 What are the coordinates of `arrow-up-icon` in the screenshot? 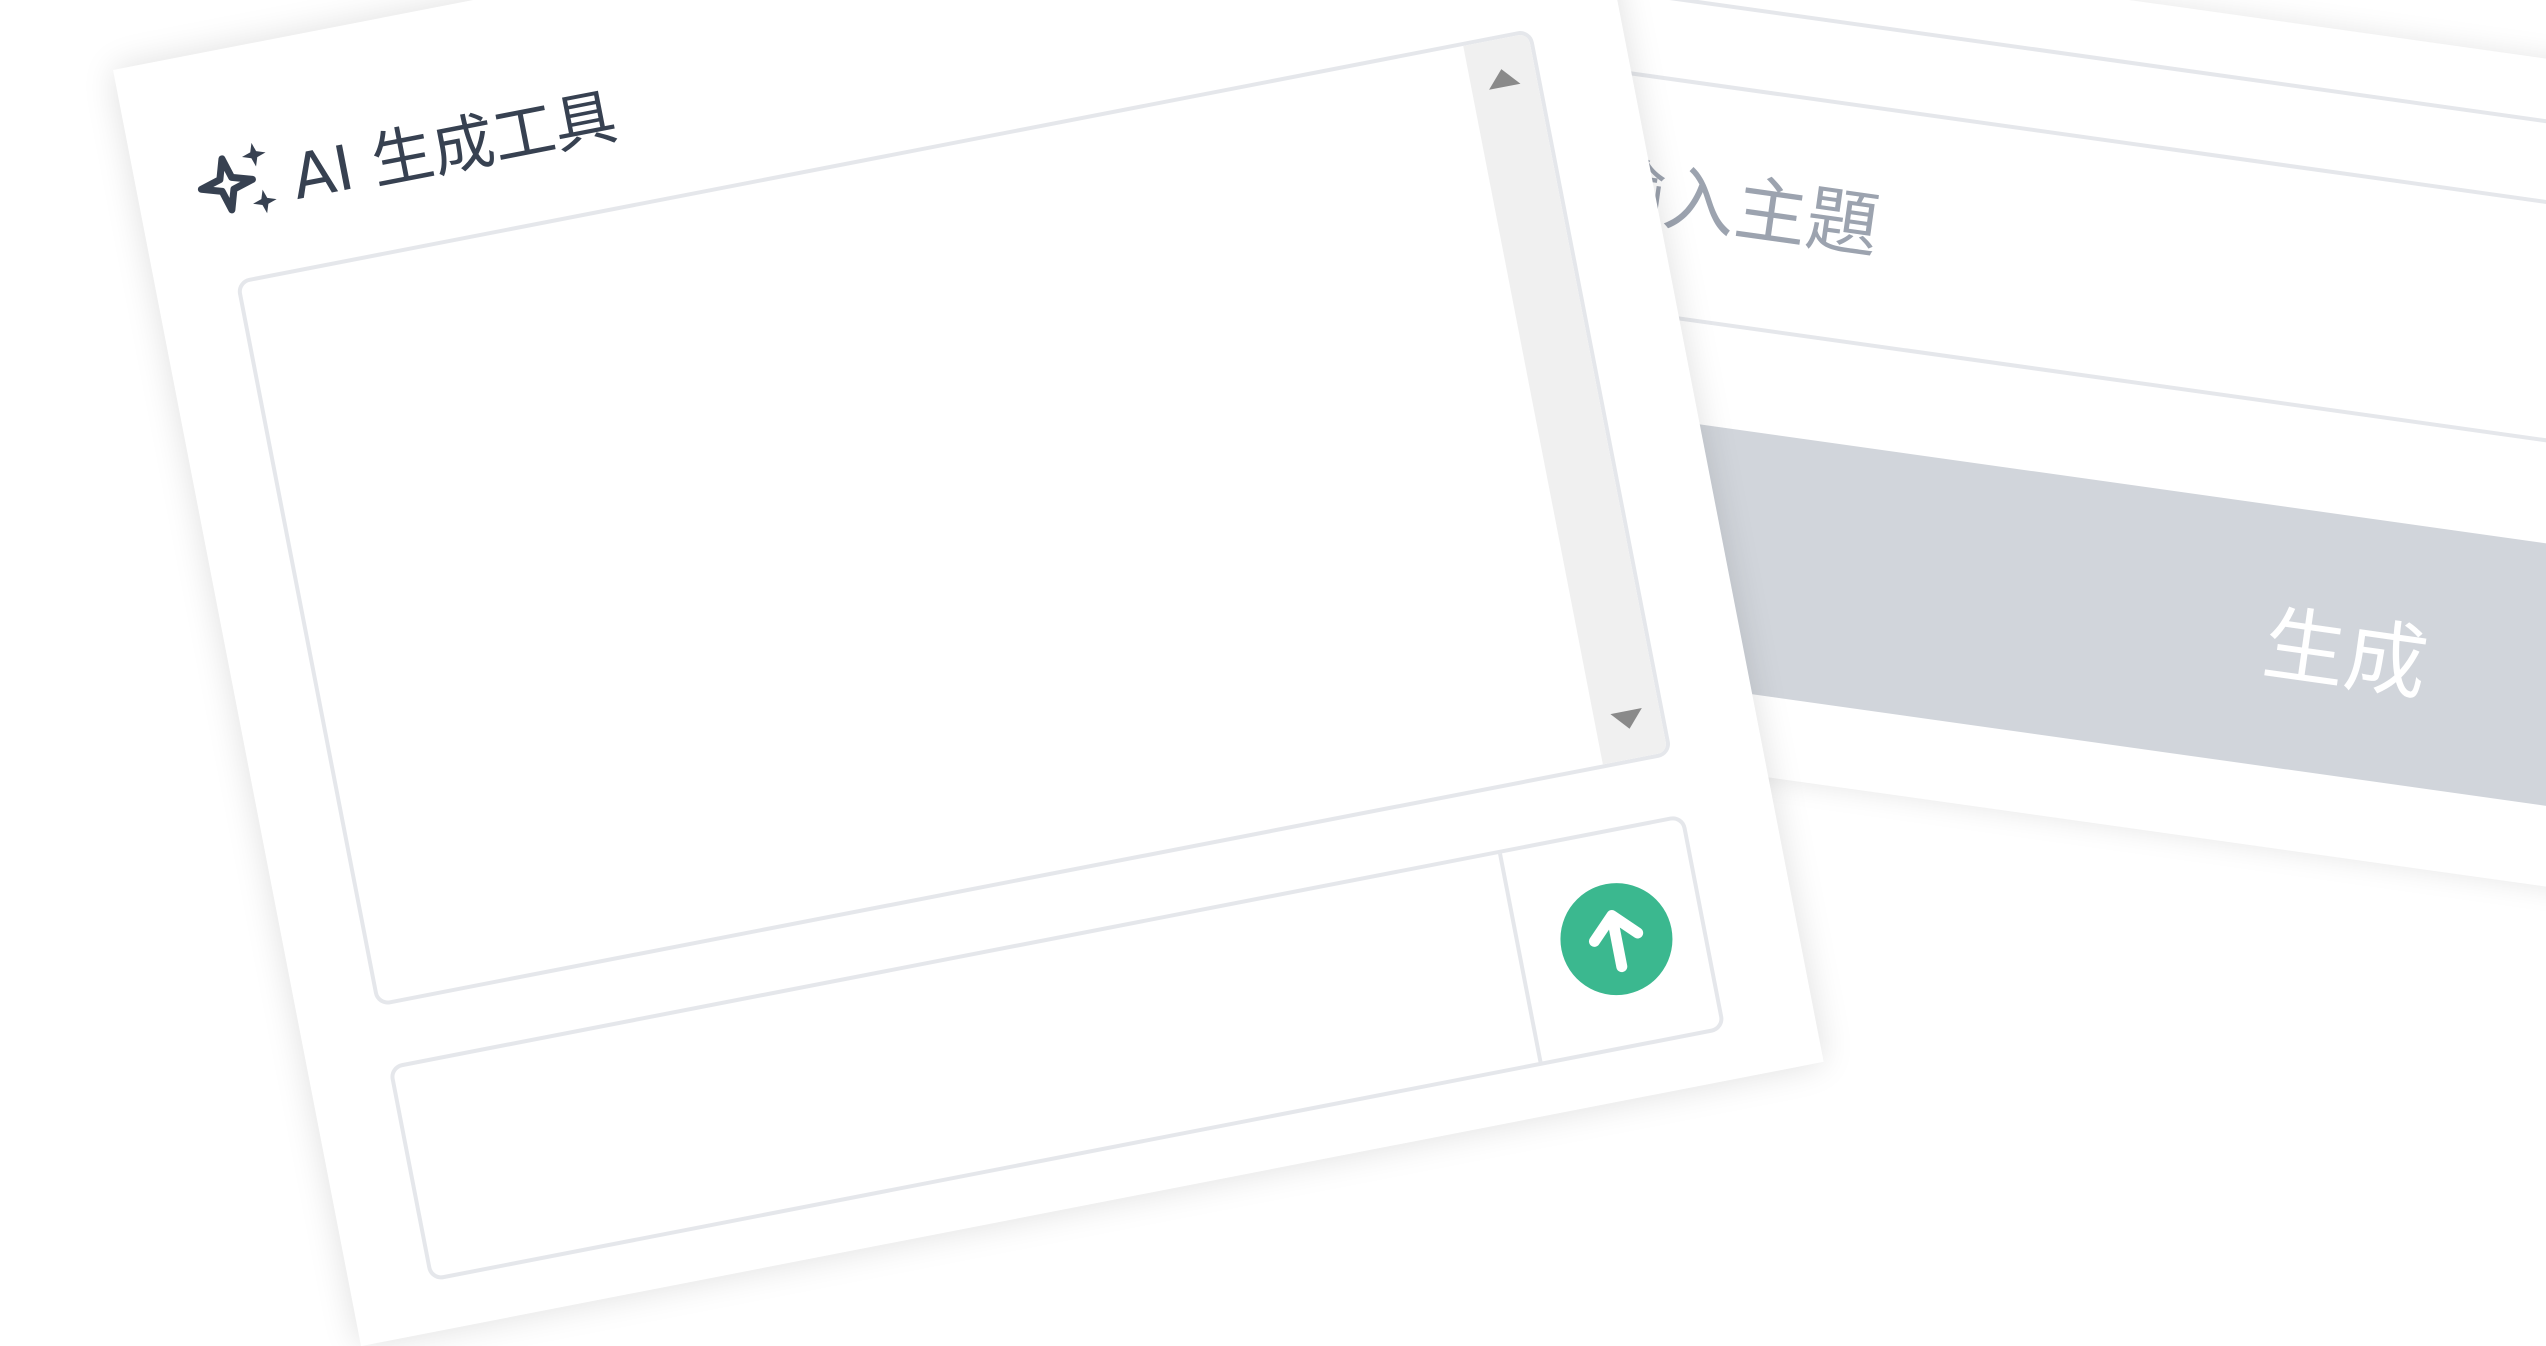 It's located at (1616, 938).